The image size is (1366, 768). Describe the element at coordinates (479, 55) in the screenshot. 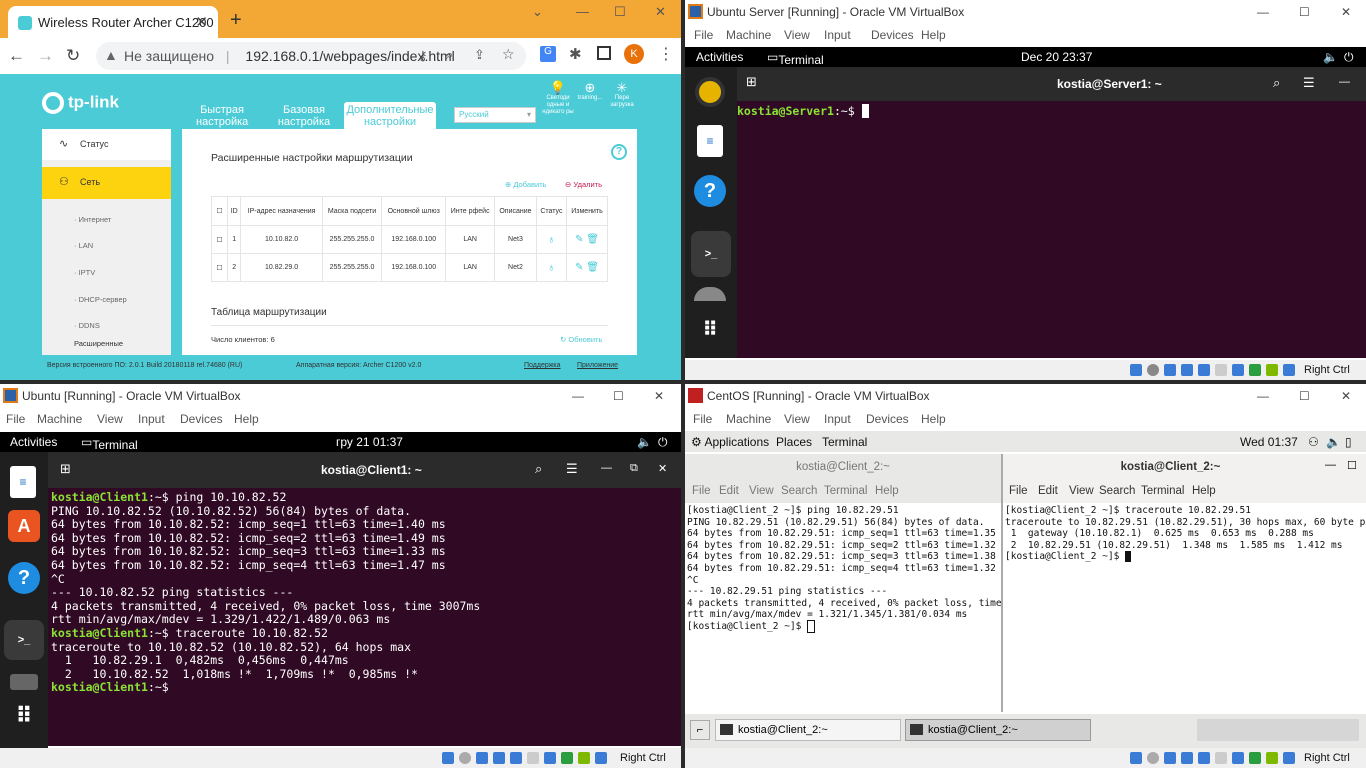

I see `share-icon: ⇪` at that location.